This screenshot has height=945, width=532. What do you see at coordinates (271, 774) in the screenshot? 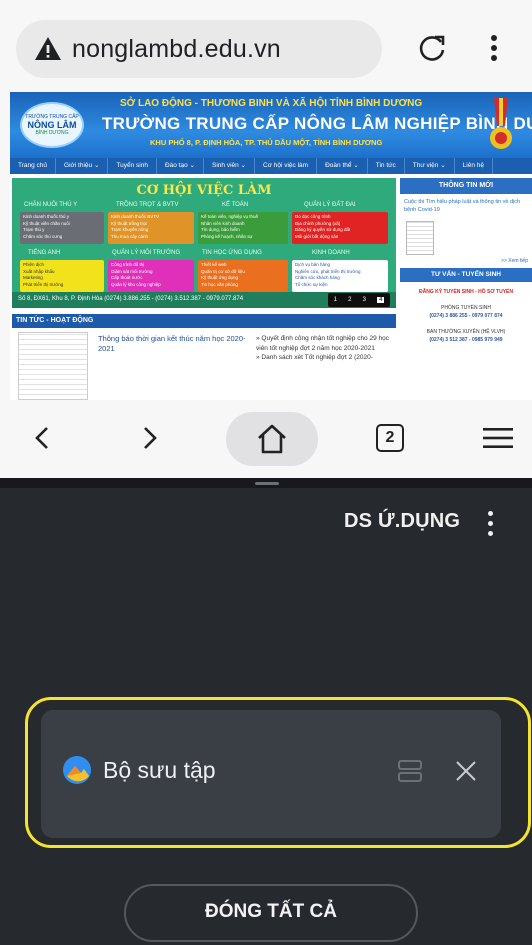
I see `recent-app-card-gallery: Bộ sưu tập` at bounding box center [271, 774].